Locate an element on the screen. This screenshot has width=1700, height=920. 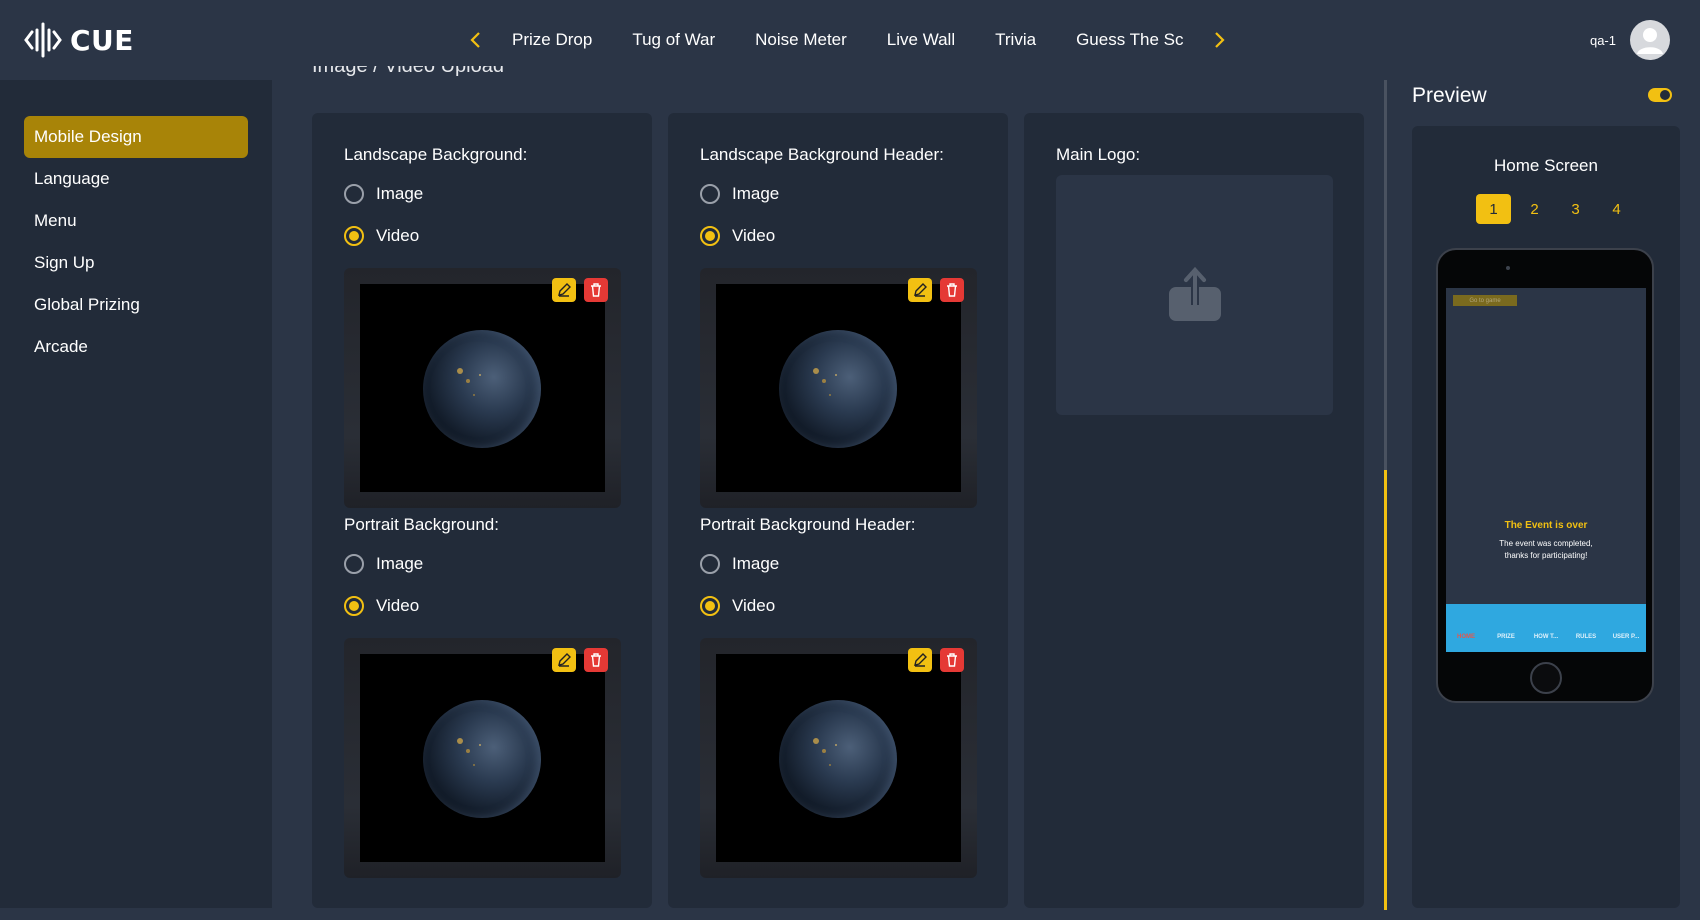
portrait-background-preview is located at coordinates (482, 758).